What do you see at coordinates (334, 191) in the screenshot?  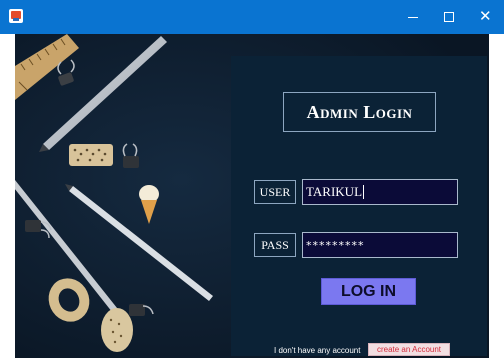 I see `username-value: TARIKUL` at bounding box center [334, 191].